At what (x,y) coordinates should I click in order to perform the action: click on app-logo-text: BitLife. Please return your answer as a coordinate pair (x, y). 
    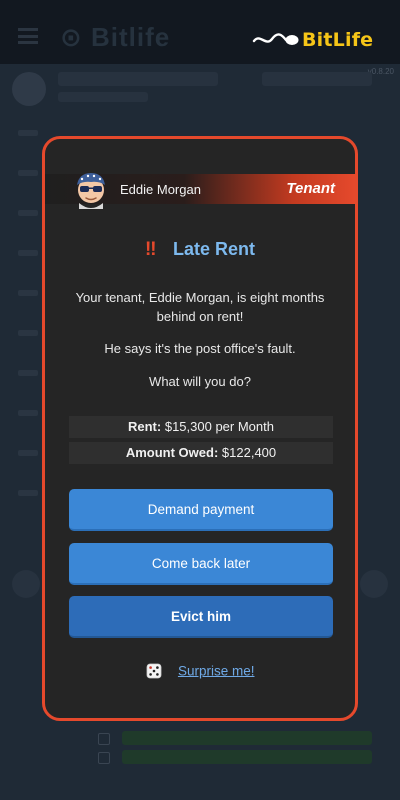
    Looking at the image, I should click on (338, 40).